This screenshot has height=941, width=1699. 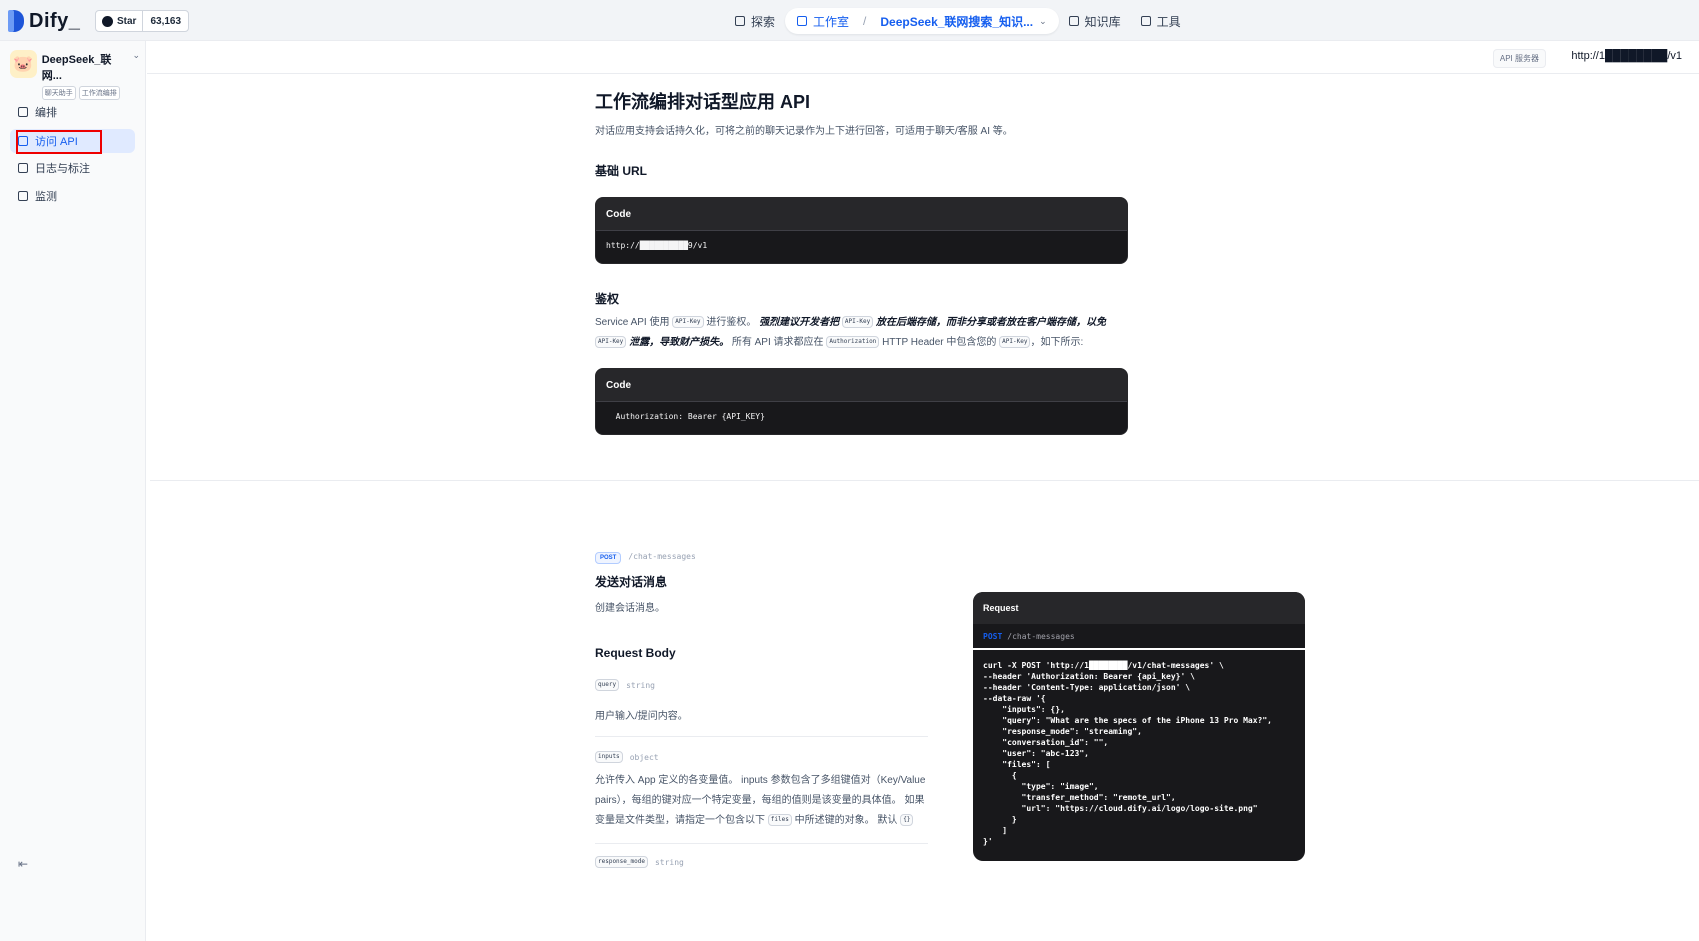 What do you see at coordinates (23, 196) in the screenshot?
I see `monitor-icon` at bounding box center [23, 196].